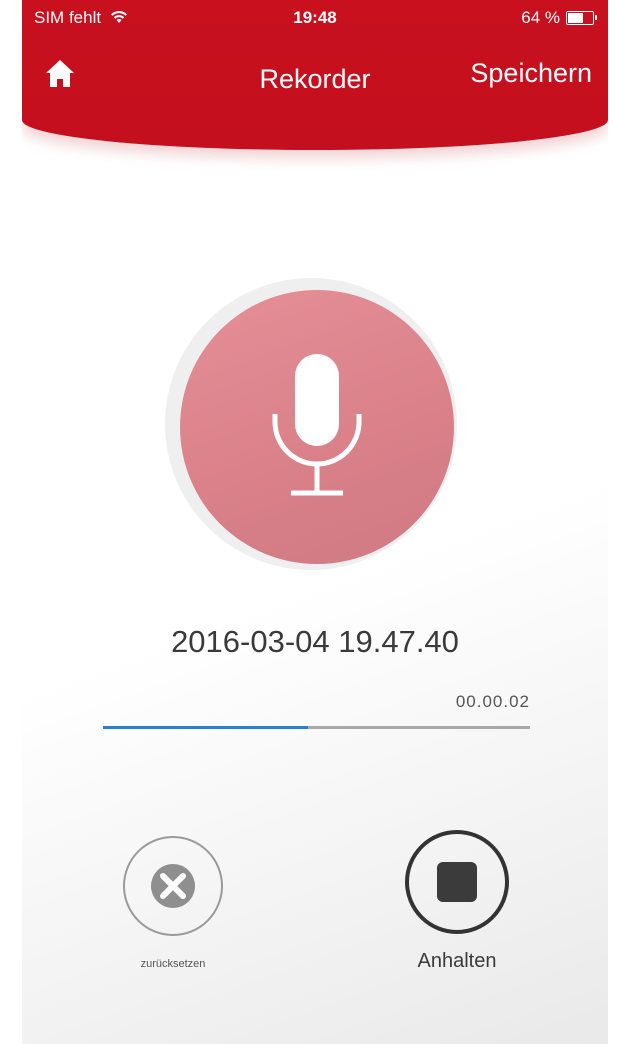  What do you see at coordinates (316, 727) in the screenshot?
I see `recording-progress-bar` at bounding box center [316, 727].